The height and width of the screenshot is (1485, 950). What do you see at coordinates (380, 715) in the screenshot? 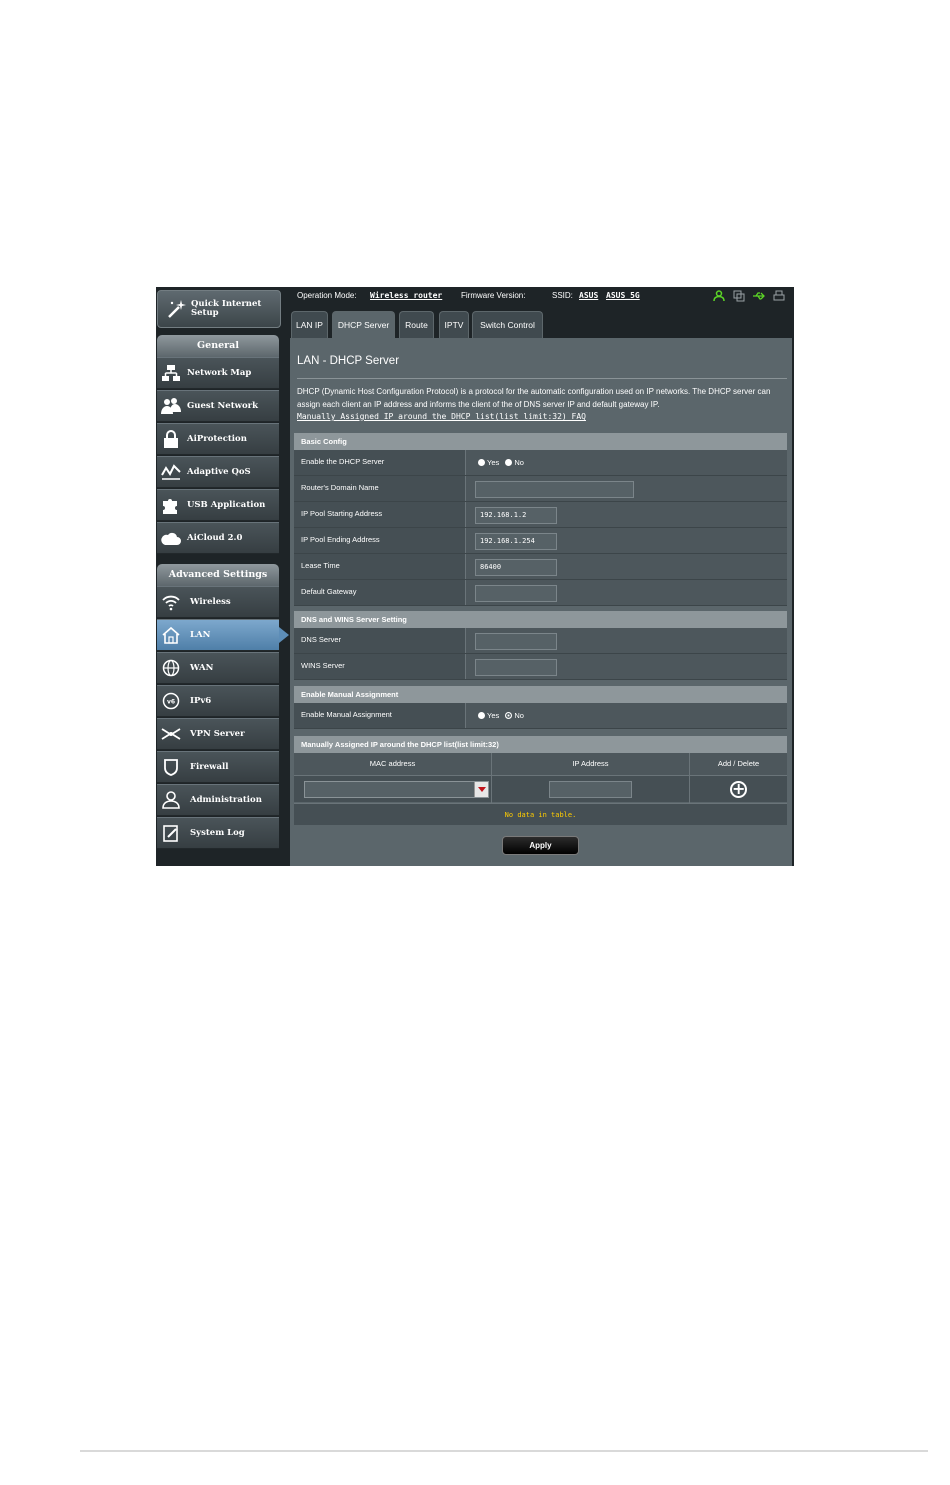
I see `manual-assignment-label: Enable Manual Assignment` at bounding box center [380, 715].